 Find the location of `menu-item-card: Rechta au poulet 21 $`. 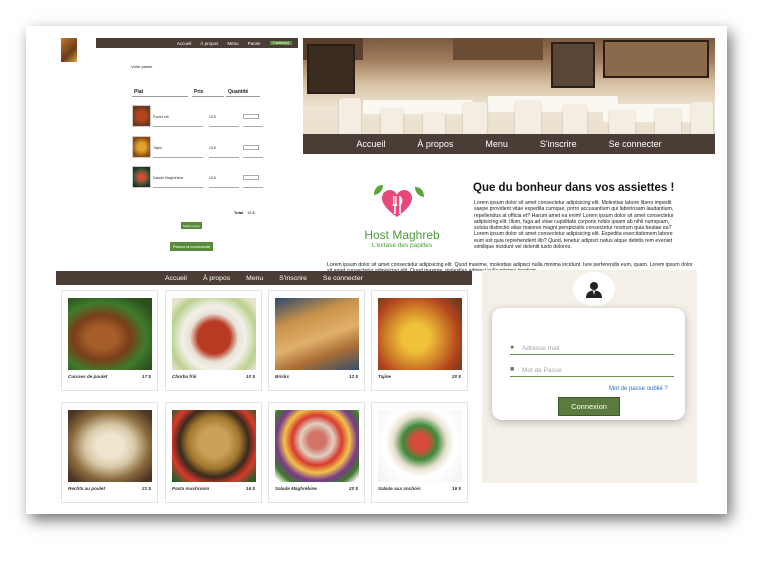

menu-item-card: Rechta au poulet 21 $ is located at coordinates (109, 452).